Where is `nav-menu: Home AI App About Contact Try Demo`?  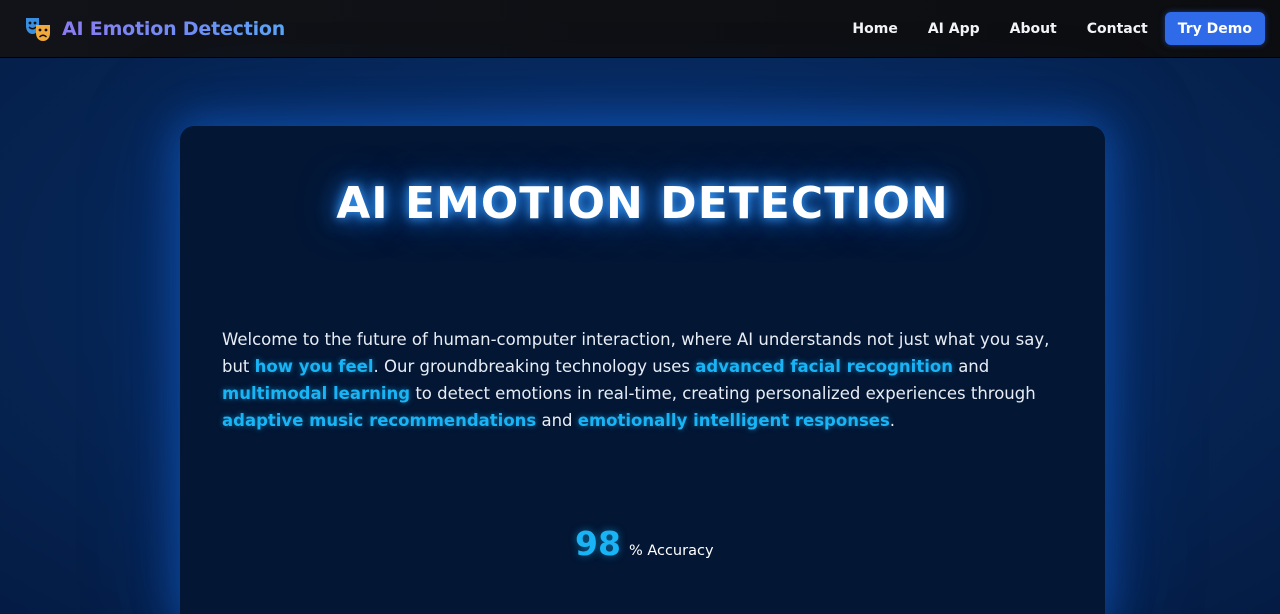
nav-menu: Home AI App About Contact Try Demo is located at coordinates (1051, 28).